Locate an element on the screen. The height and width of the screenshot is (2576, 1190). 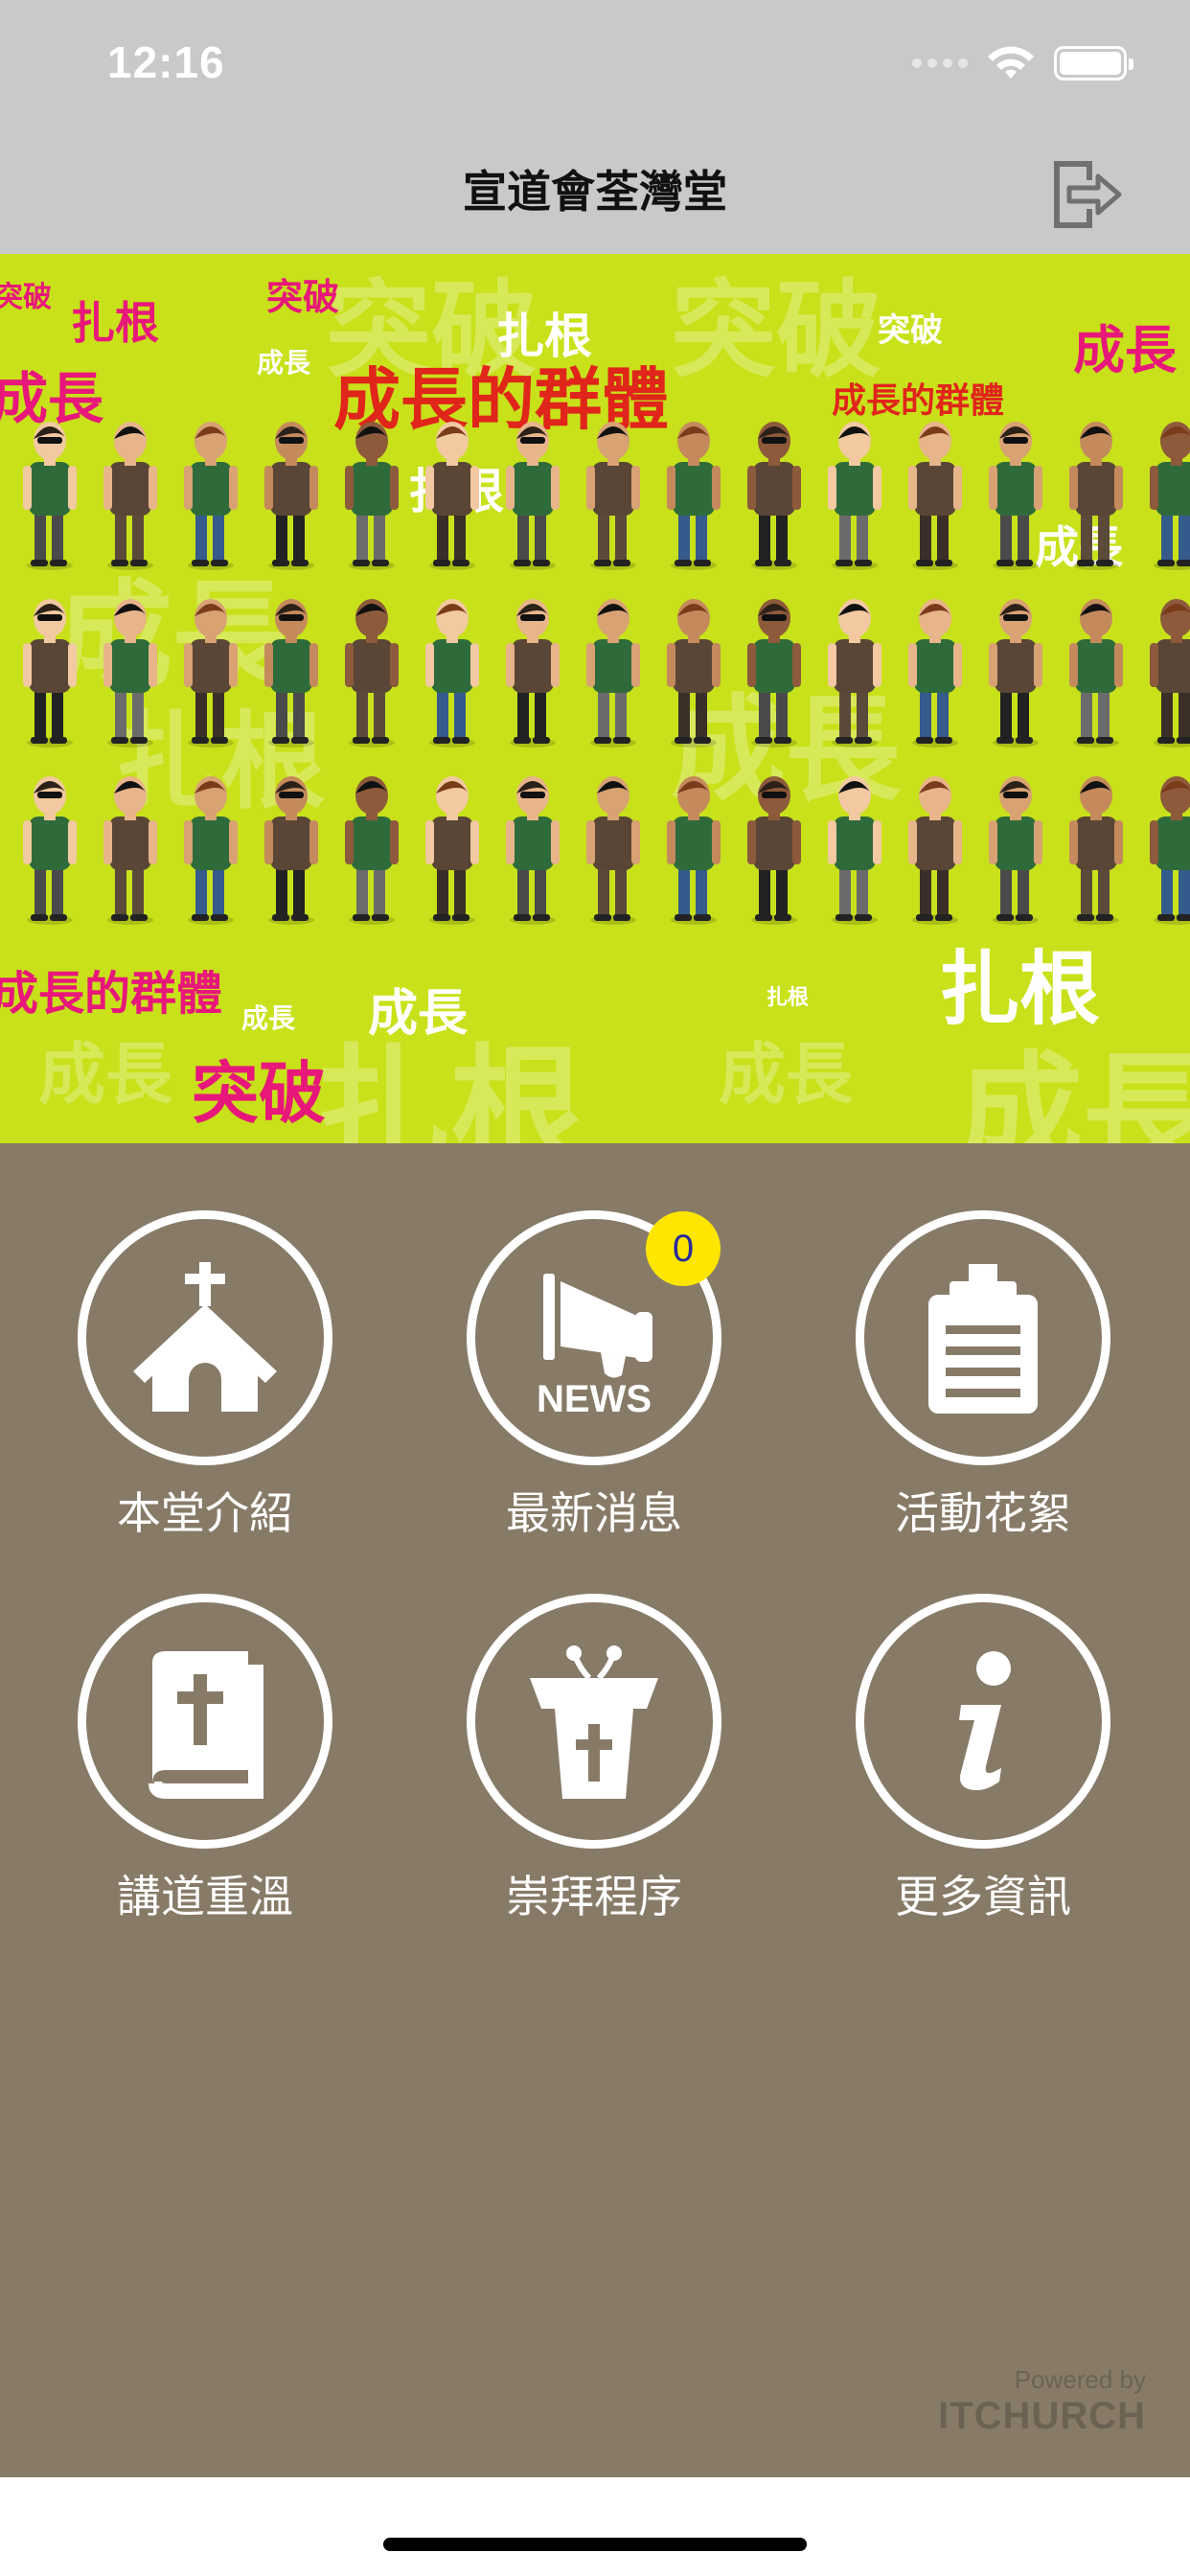
battery-icon is located at coordinates (1094, 63).